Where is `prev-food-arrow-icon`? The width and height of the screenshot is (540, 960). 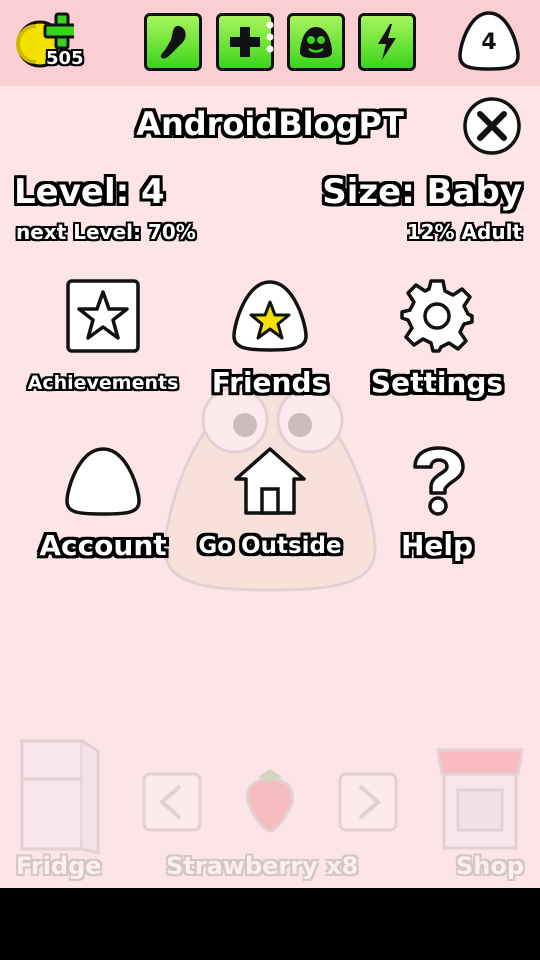 prev-food-arrow-icon is located at coordinates (172, 802).